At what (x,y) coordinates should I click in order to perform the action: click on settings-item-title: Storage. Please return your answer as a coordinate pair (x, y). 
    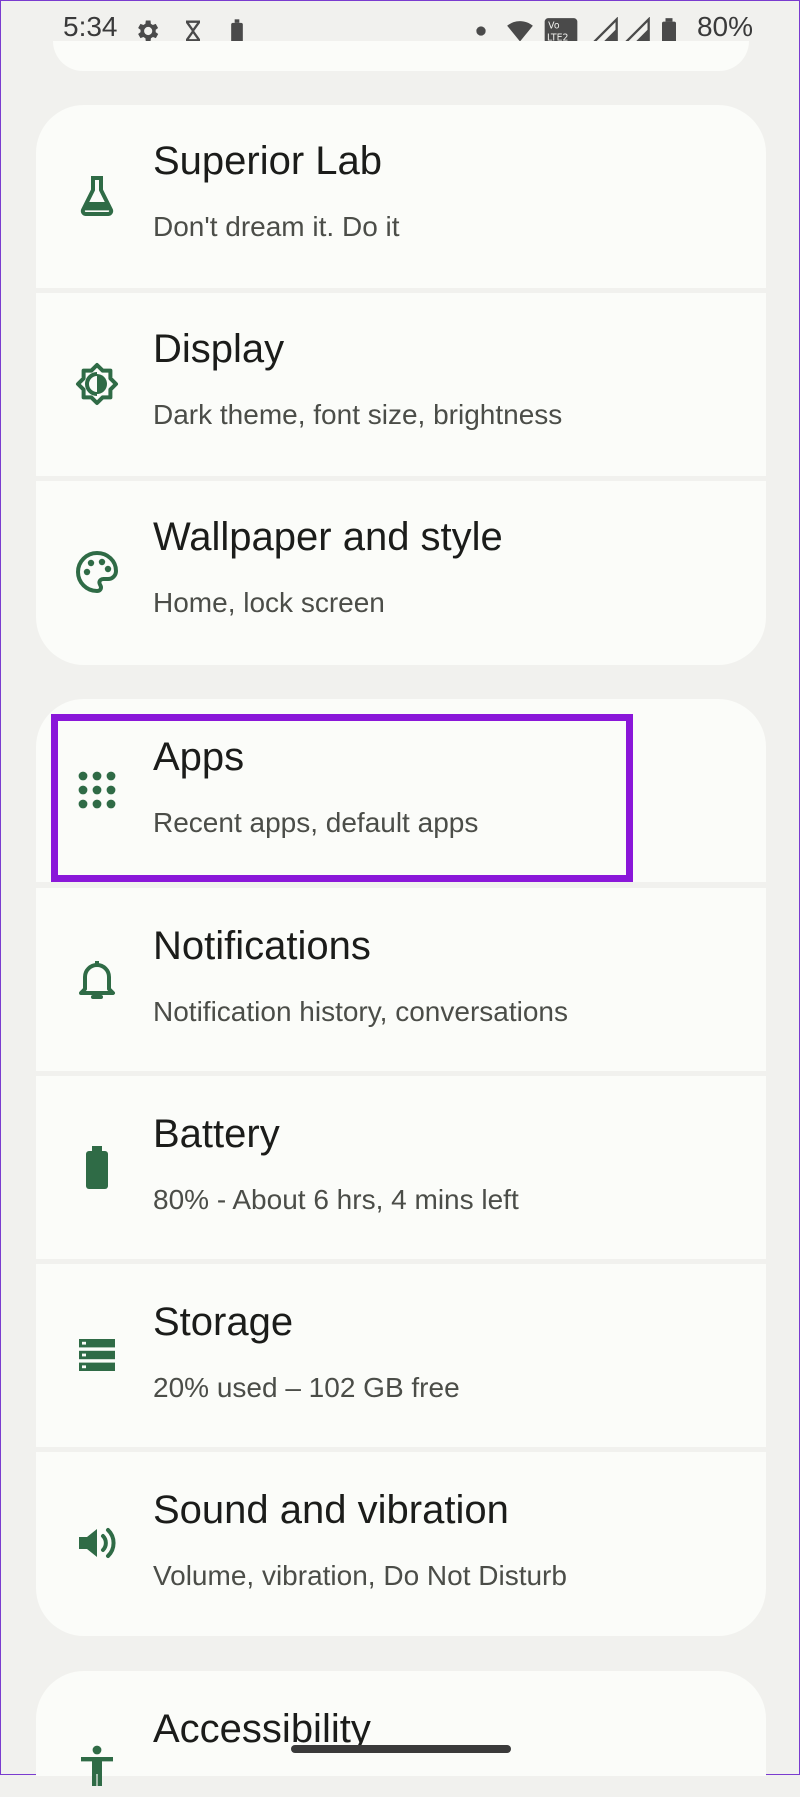
    Looking at the image, I should click on (223, 1322).